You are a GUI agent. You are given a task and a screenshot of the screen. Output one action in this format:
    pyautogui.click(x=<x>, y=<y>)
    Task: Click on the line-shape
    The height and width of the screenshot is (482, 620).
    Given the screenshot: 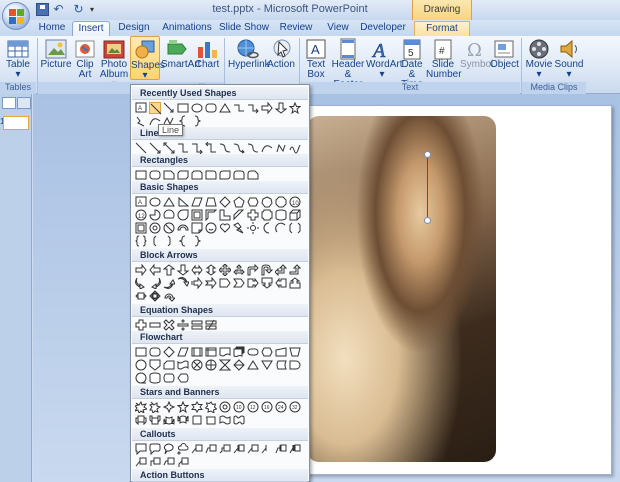 What is the action you would take?
    pyautogui.click(x=141, y=148)
    